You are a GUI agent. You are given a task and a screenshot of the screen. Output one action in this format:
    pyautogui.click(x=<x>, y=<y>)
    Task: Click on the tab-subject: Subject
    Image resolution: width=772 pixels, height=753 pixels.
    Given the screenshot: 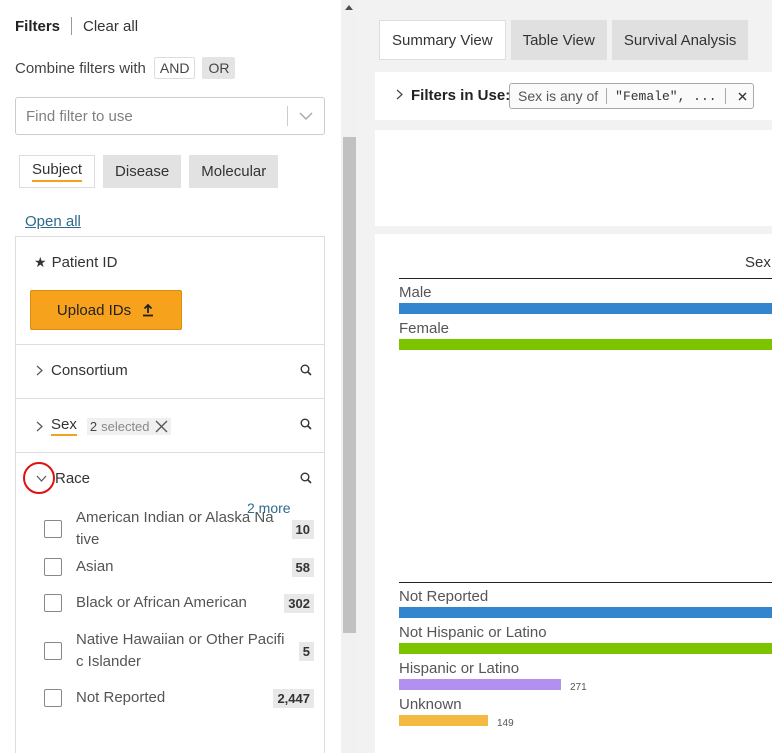 What is the action you would take?
    pyautogui.click(x=57, y=171)
    